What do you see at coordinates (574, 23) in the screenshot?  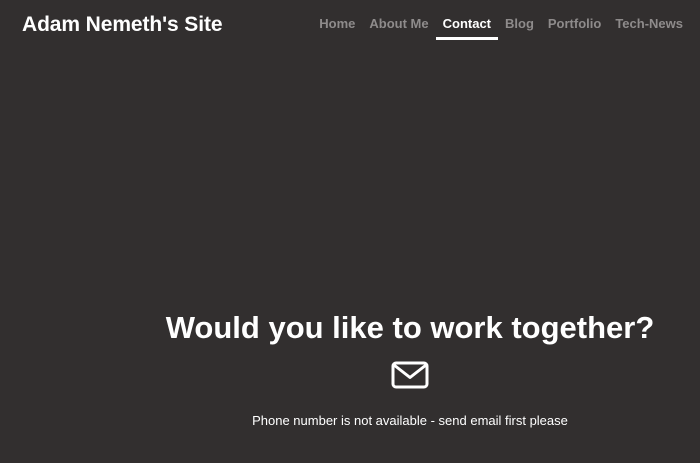 I see `nav-item-portfolio: Portfolio` at bounding box center [574, 23].